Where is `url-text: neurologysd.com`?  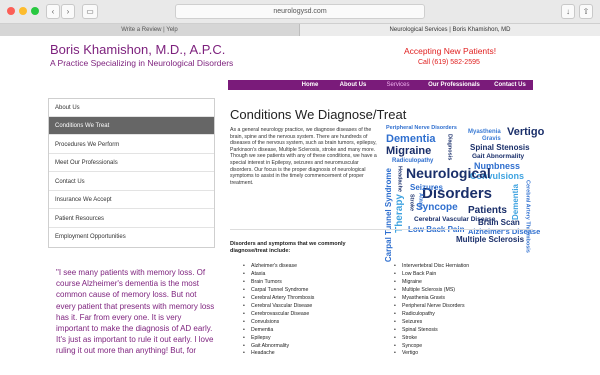
url-text: neurologysd.com is located at coordinates (300, 11).